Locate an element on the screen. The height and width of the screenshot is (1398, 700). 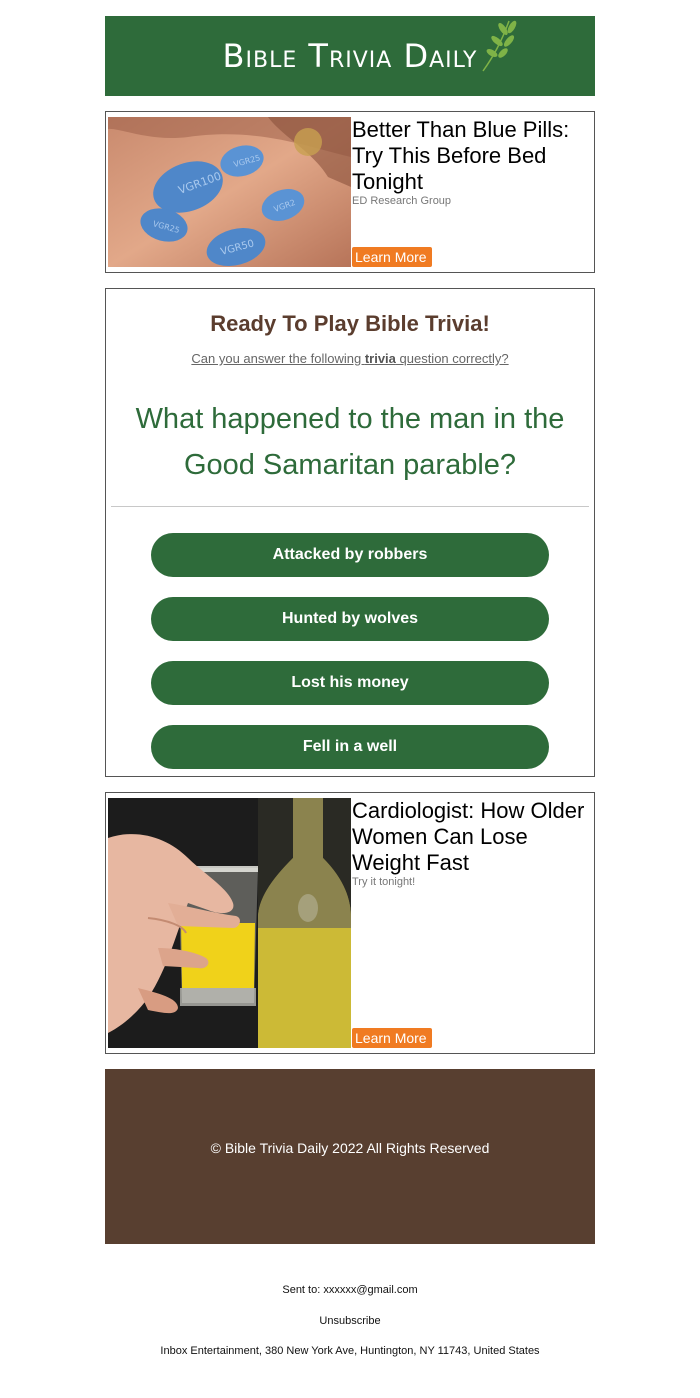
unsubscribe-link: Unsubscribe is located at coordinates (350, 1321).